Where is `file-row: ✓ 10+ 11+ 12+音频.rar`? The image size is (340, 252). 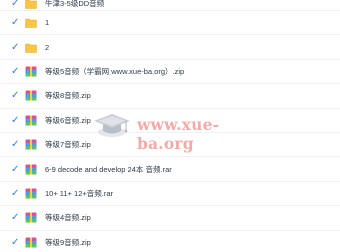 file-row: ✓ 10+ 11+ 12+音频.rar is located at coordinates (170, 194).